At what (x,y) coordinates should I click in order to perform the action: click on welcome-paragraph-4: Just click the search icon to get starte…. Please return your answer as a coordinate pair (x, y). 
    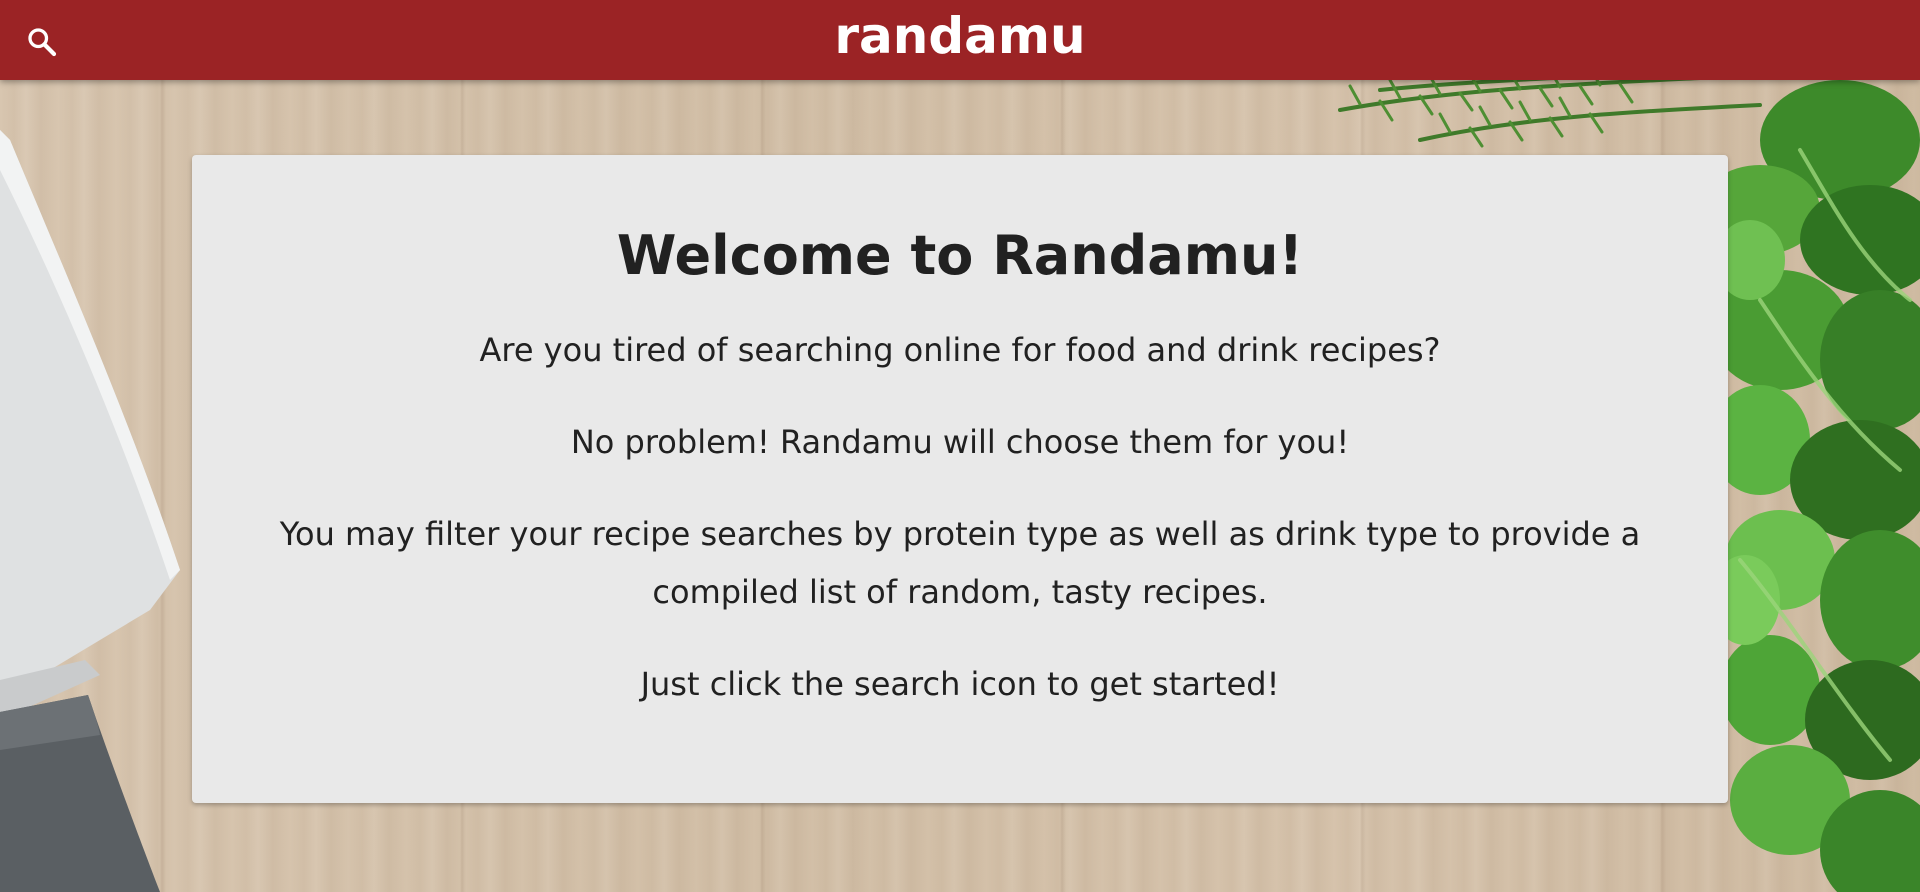
    Looking at the image, I should click on (960, 684).